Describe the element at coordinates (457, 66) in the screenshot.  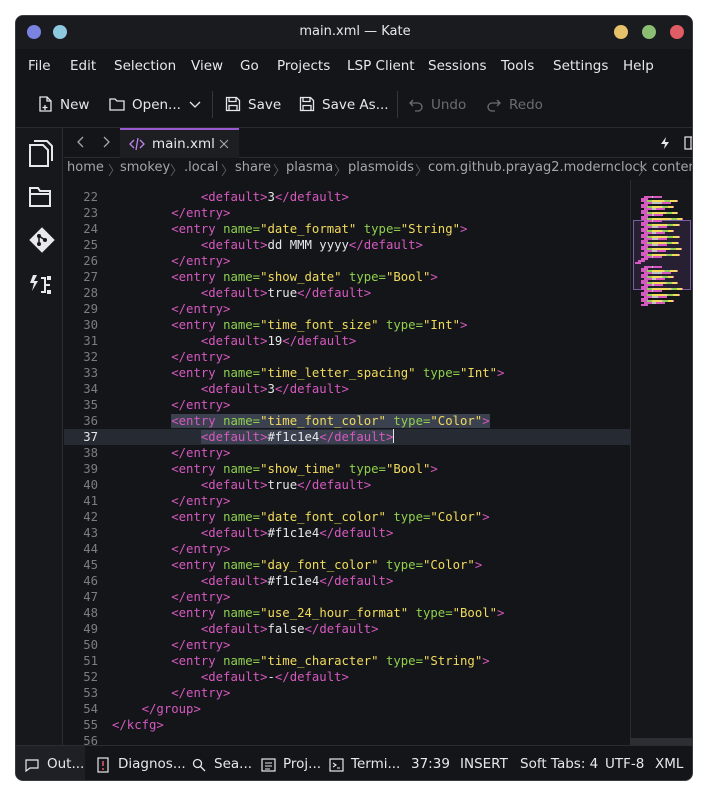
I see `menu-sessions: Sessions` at that location.